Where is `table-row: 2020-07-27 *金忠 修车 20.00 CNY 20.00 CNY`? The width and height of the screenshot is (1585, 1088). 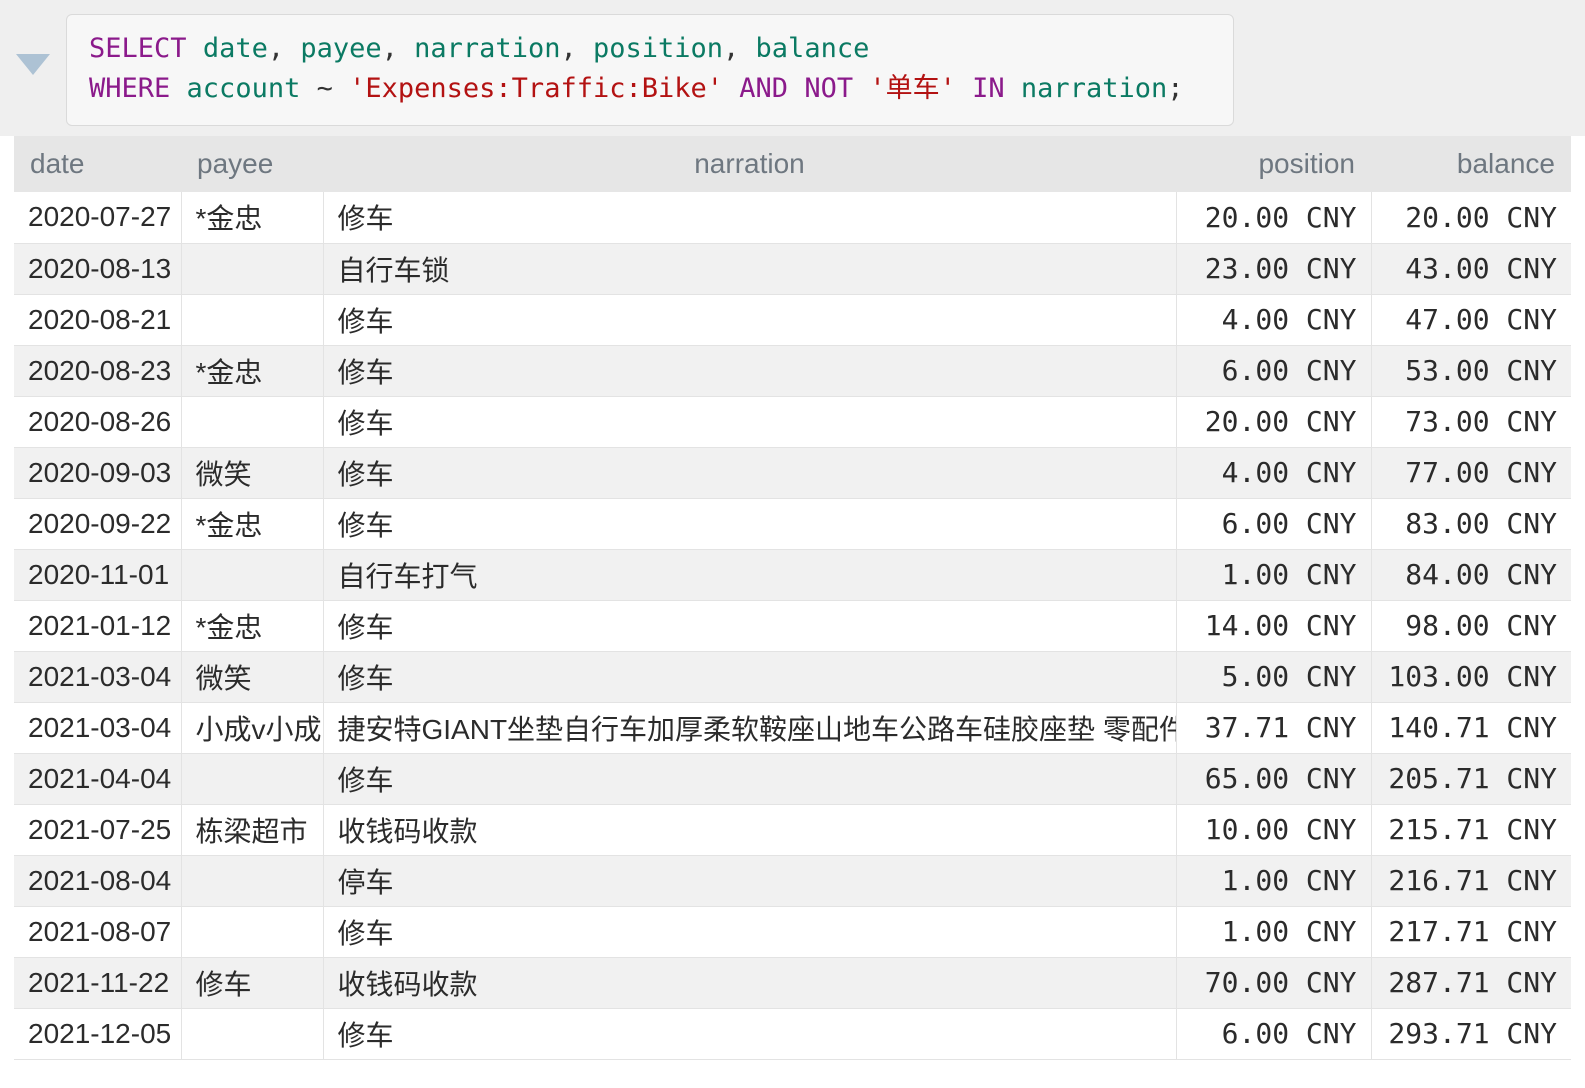
table-row: 2020-07-27 *金忠 修车 20.00 CNY 20.00 CNY is located at coordinates (792, 218).